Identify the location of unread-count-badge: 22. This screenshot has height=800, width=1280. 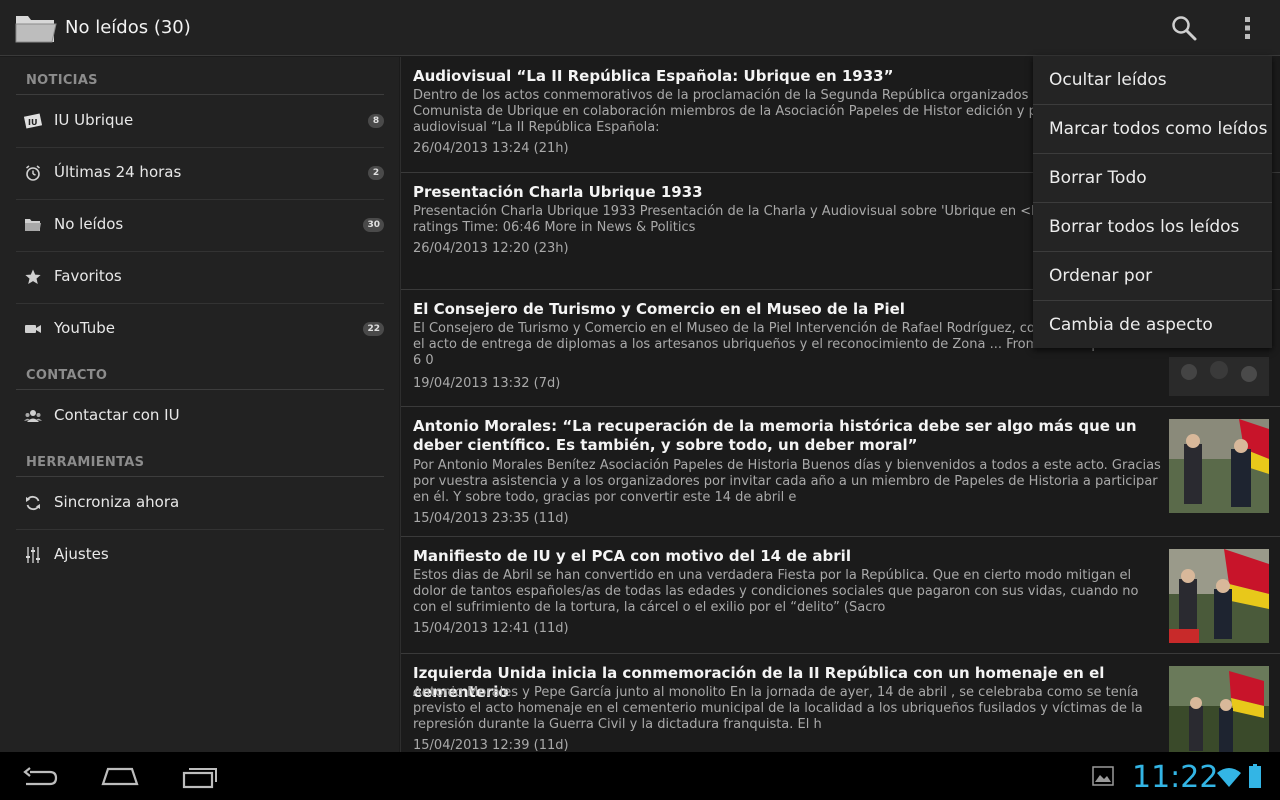
(373, 329).